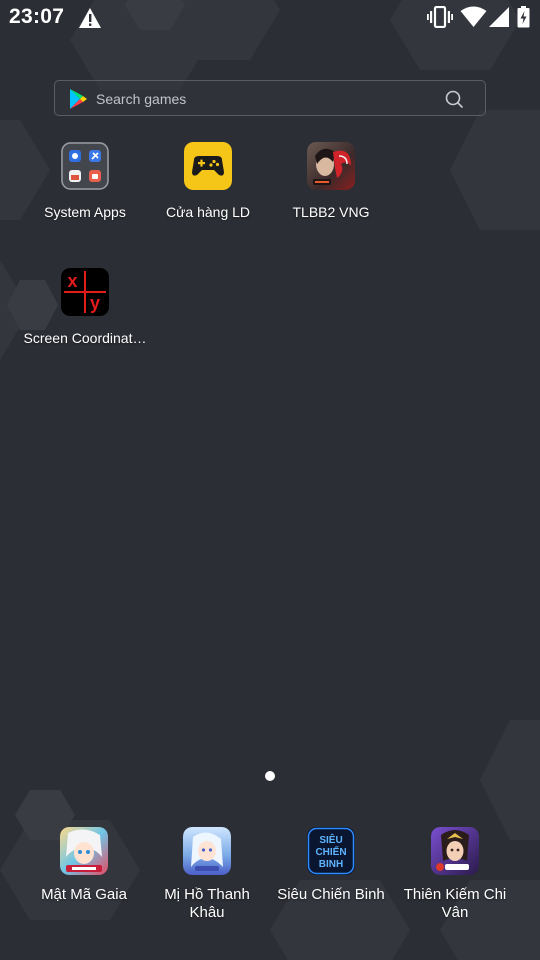 This screenshot has width=540, height=960. I want to click on mi-ho-thanh-khau-icon, so click(207, 851).